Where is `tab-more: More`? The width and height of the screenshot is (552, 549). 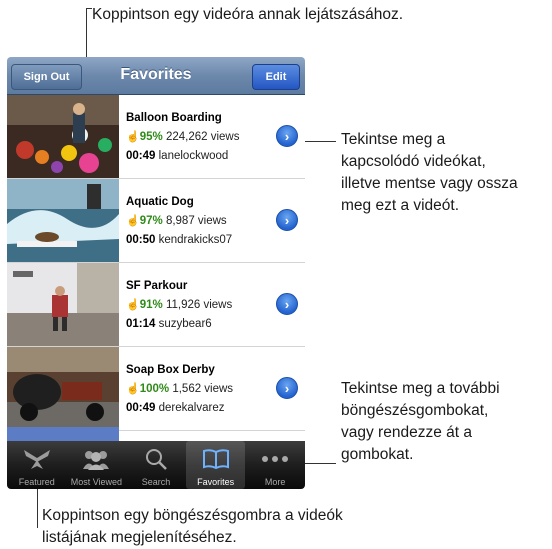
tab-more: More is located at coordinates (275, 465).